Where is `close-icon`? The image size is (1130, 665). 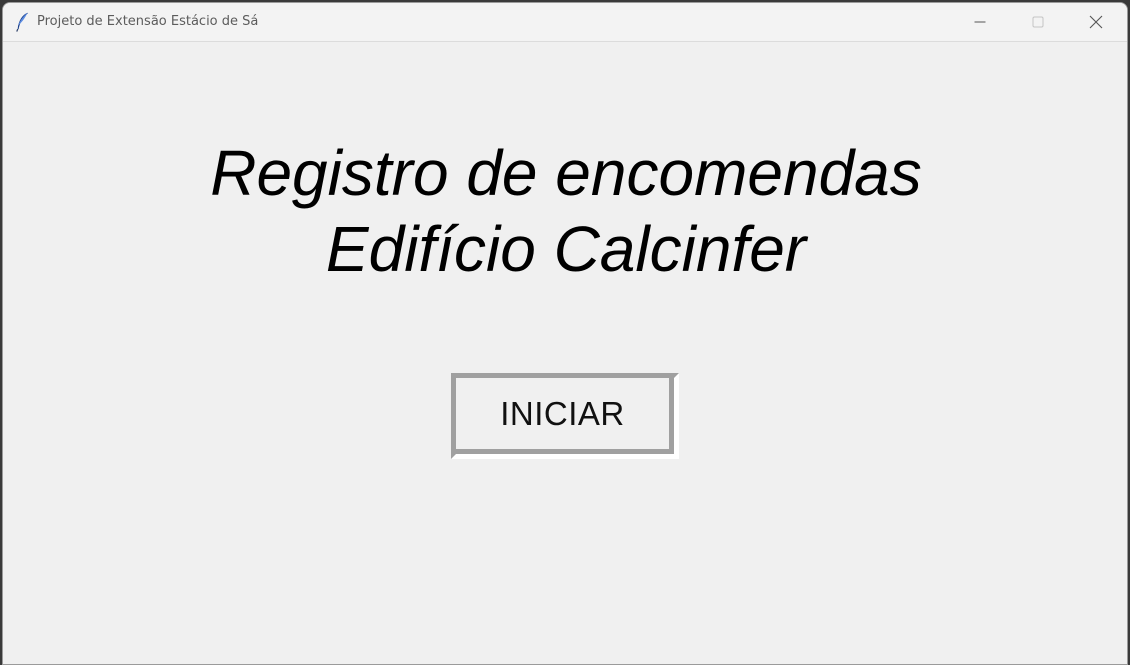
close-icon is located at coordinates (1096, 22).